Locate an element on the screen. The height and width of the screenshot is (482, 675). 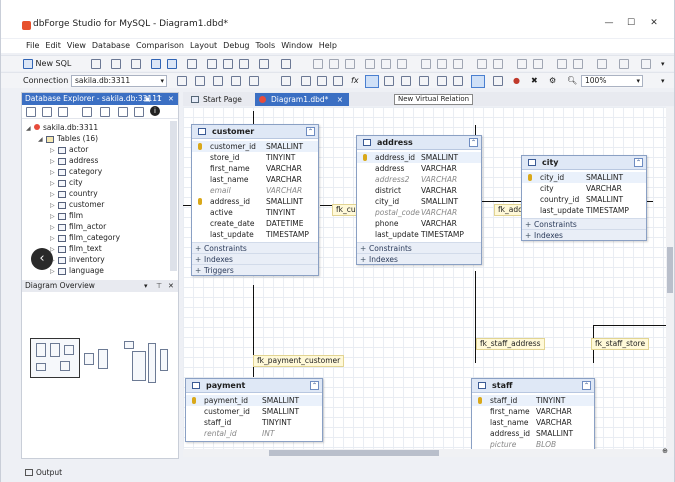
menu-comparison: Comparison is located at coordinates (160, 46).